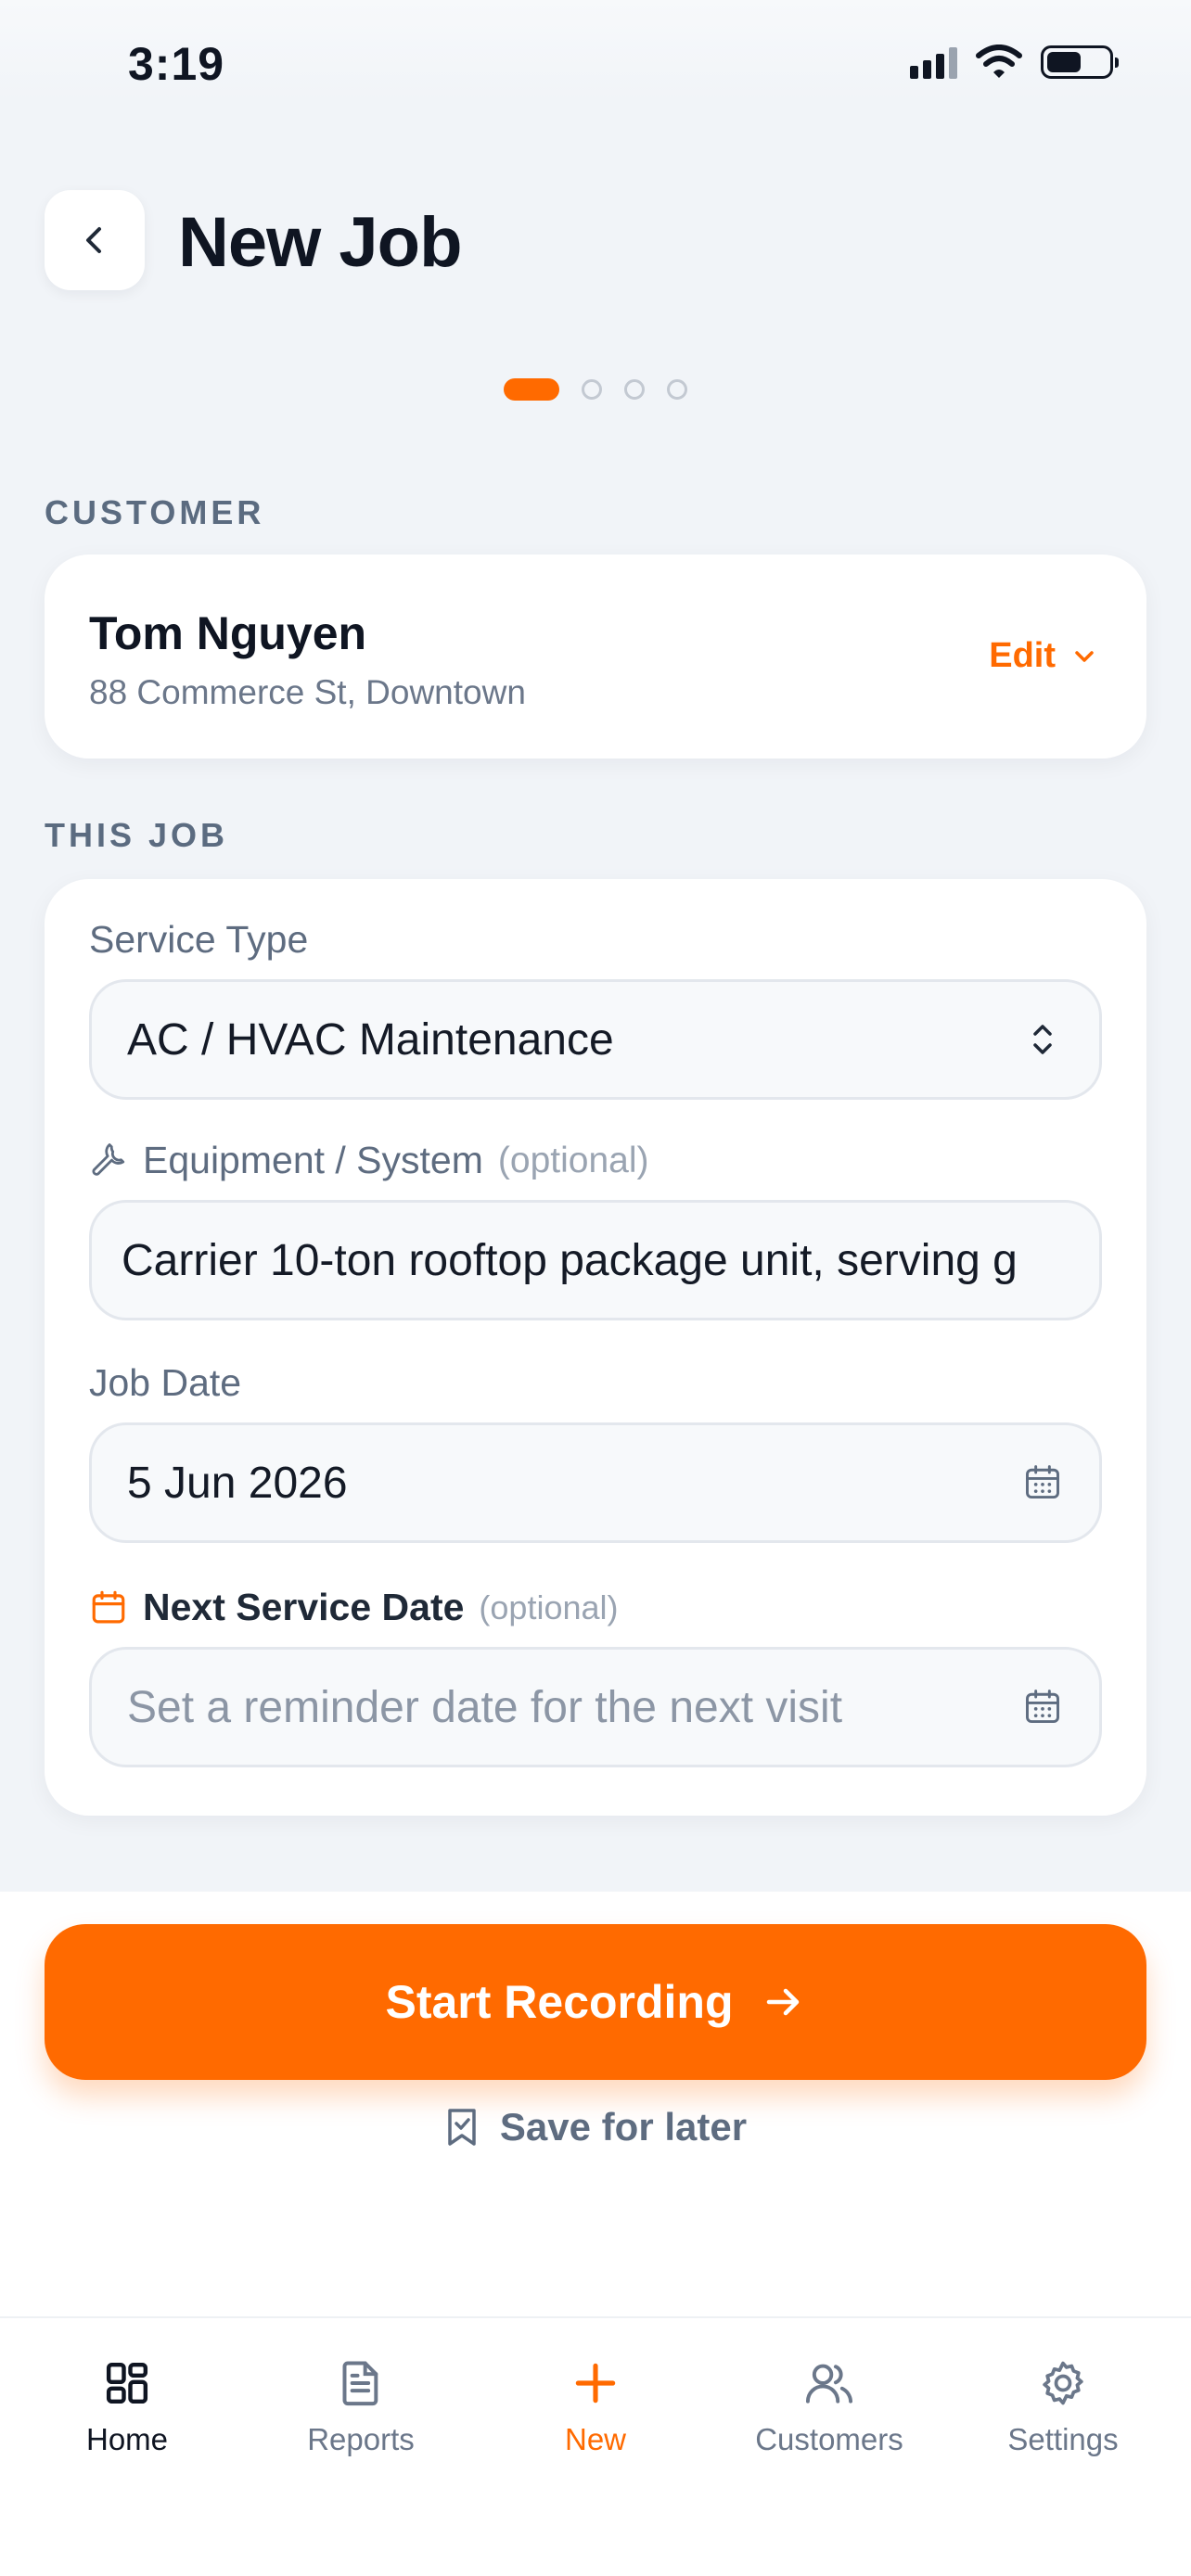 The image size is (1191, 2576). I want to click on next-service-optional-tag: (optional), so click(549, 1607).